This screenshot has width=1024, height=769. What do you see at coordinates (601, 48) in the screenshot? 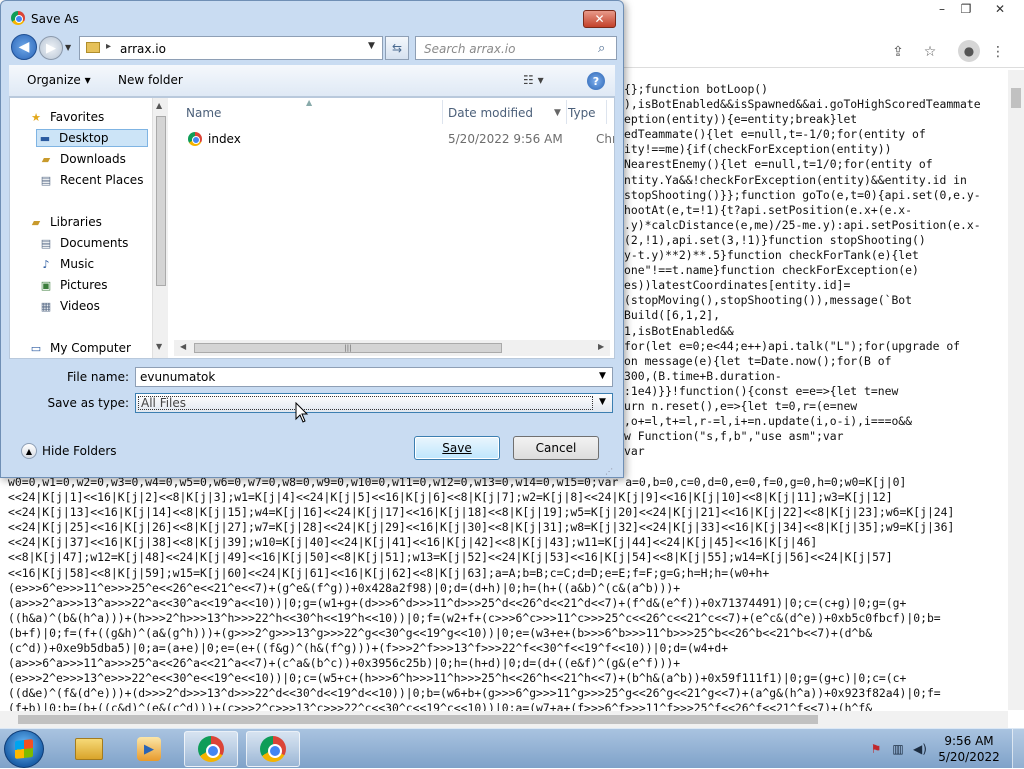
I see `search-icon: ⌕` at bounding box center [601, 48].